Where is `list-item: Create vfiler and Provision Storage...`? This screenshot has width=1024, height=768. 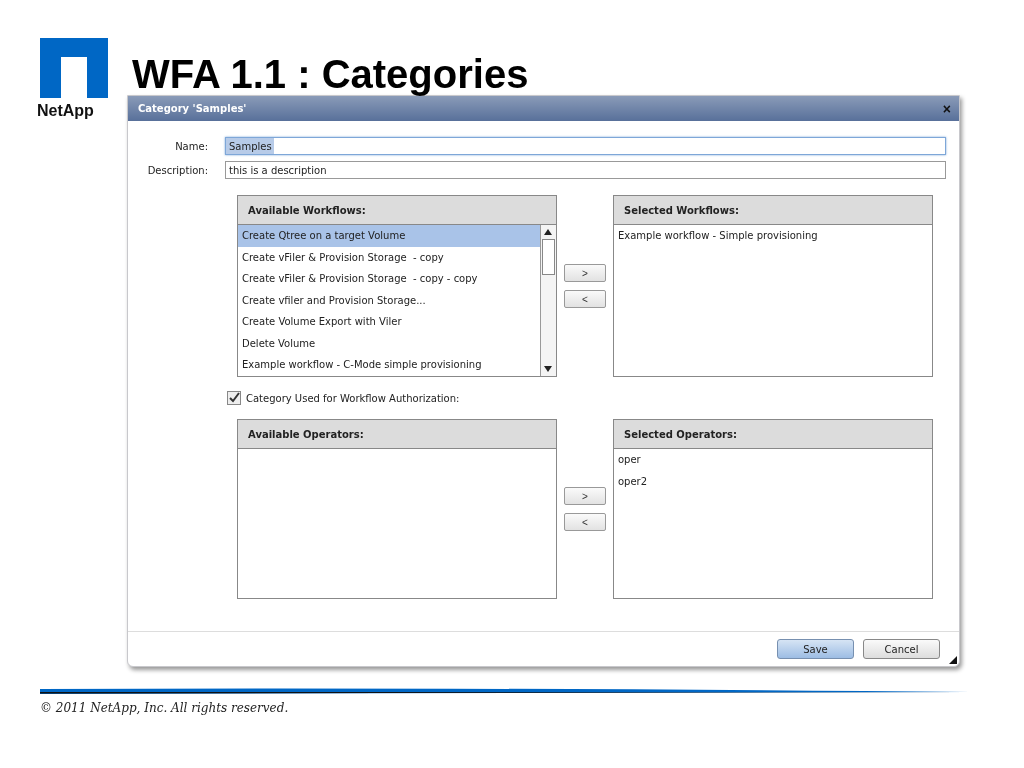
list-item: Create vfiler and Provision Storage... is located at coordinates (389, 300).